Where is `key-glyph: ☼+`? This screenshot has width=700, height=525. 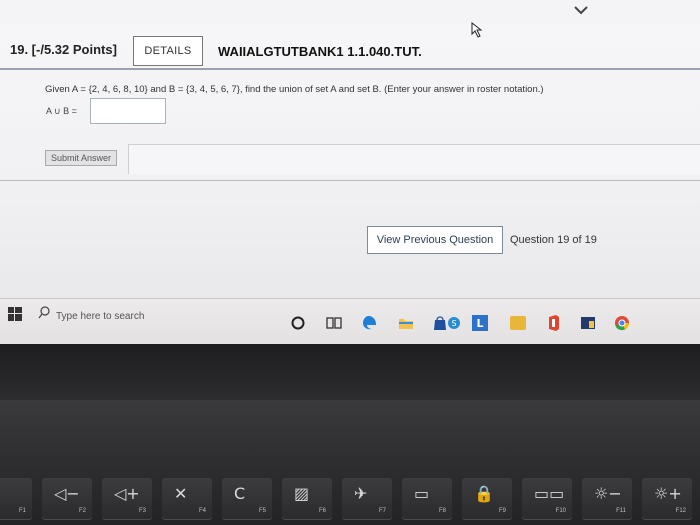 key-glyph: ☼+ is located at coordinates (668, 493).